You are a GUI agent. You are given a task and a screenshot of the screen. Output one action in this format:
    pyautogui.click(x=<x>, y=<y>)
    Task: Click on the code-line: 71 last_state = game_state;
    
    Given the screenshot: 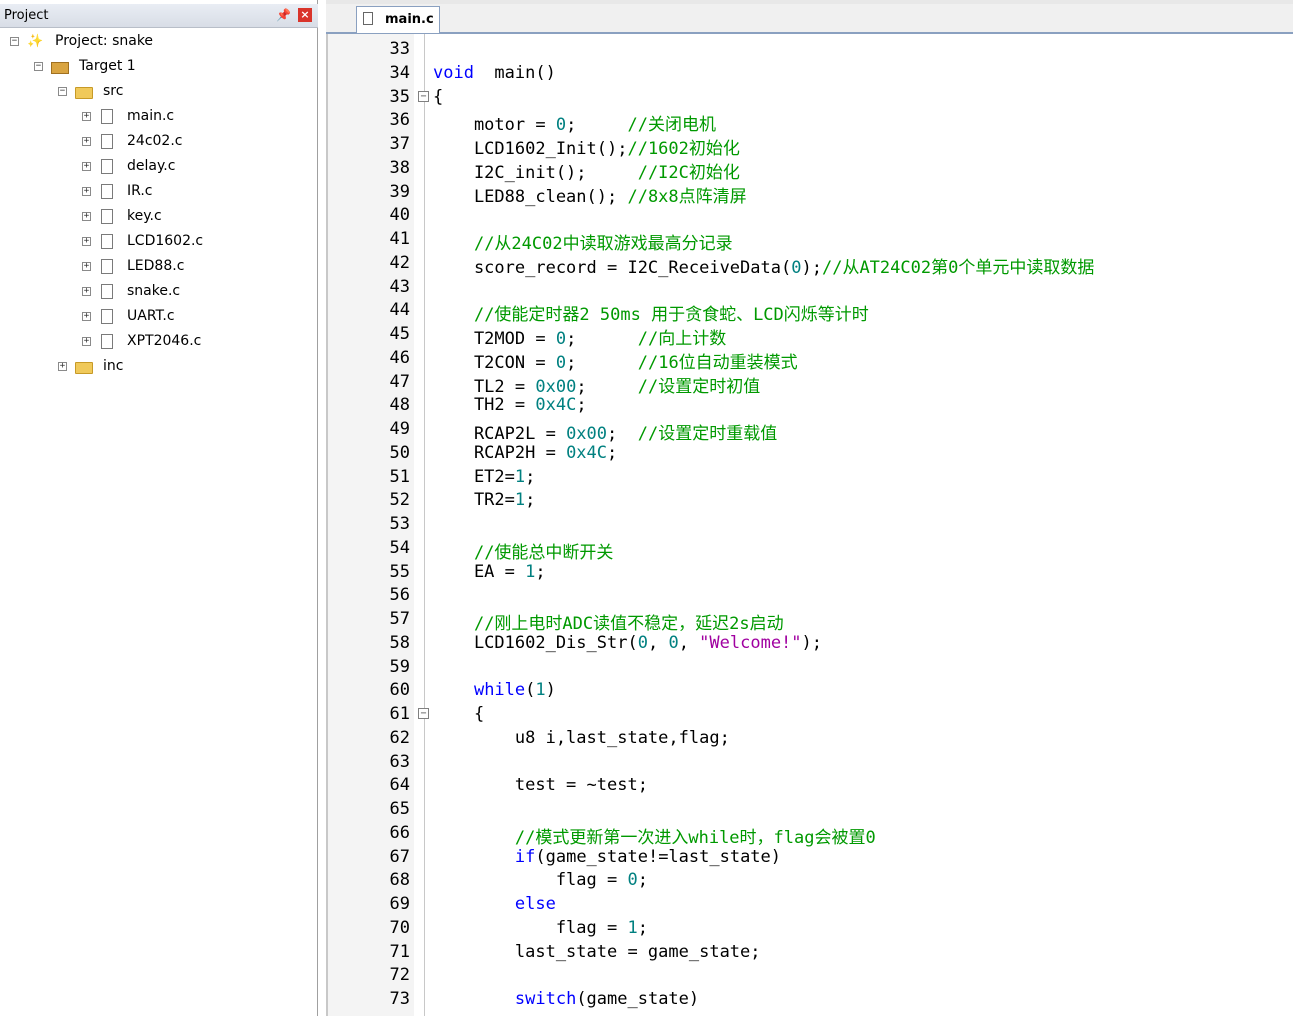 What is the action you would take?
    pyautogui.click(x=809, y=953)
    